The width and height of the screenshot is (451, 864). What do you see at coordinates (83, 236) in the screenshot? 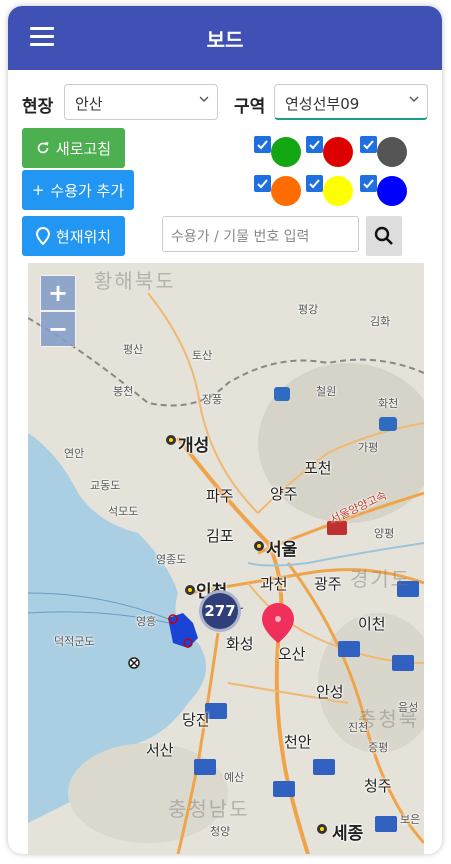
I see `current-location-label: 현재위치` at bounding box center [83, 236].